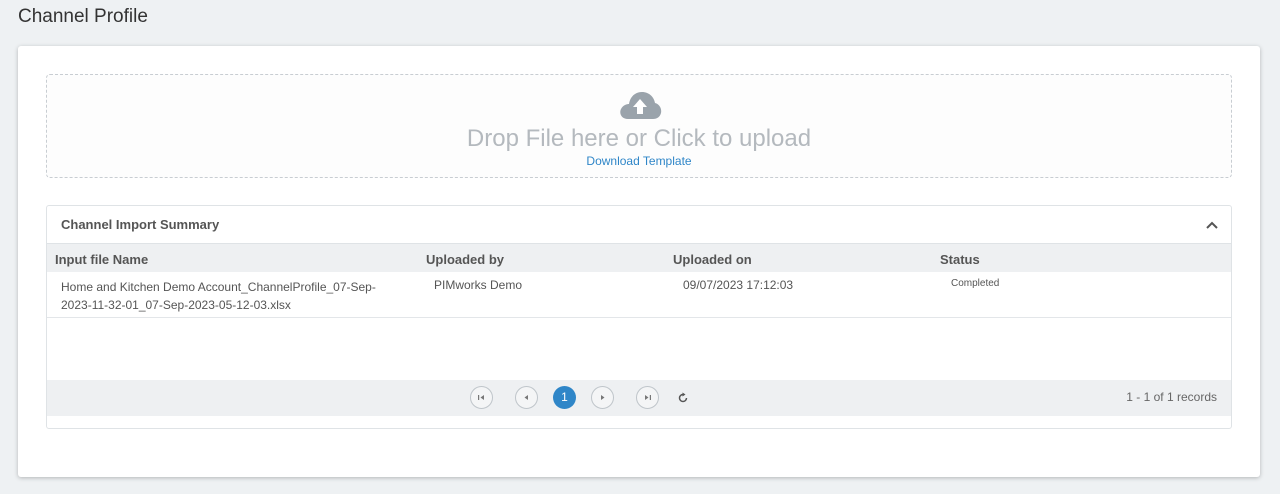  I want to click on column-header-uploaded-on: Uploaded on, so click(712, 259).